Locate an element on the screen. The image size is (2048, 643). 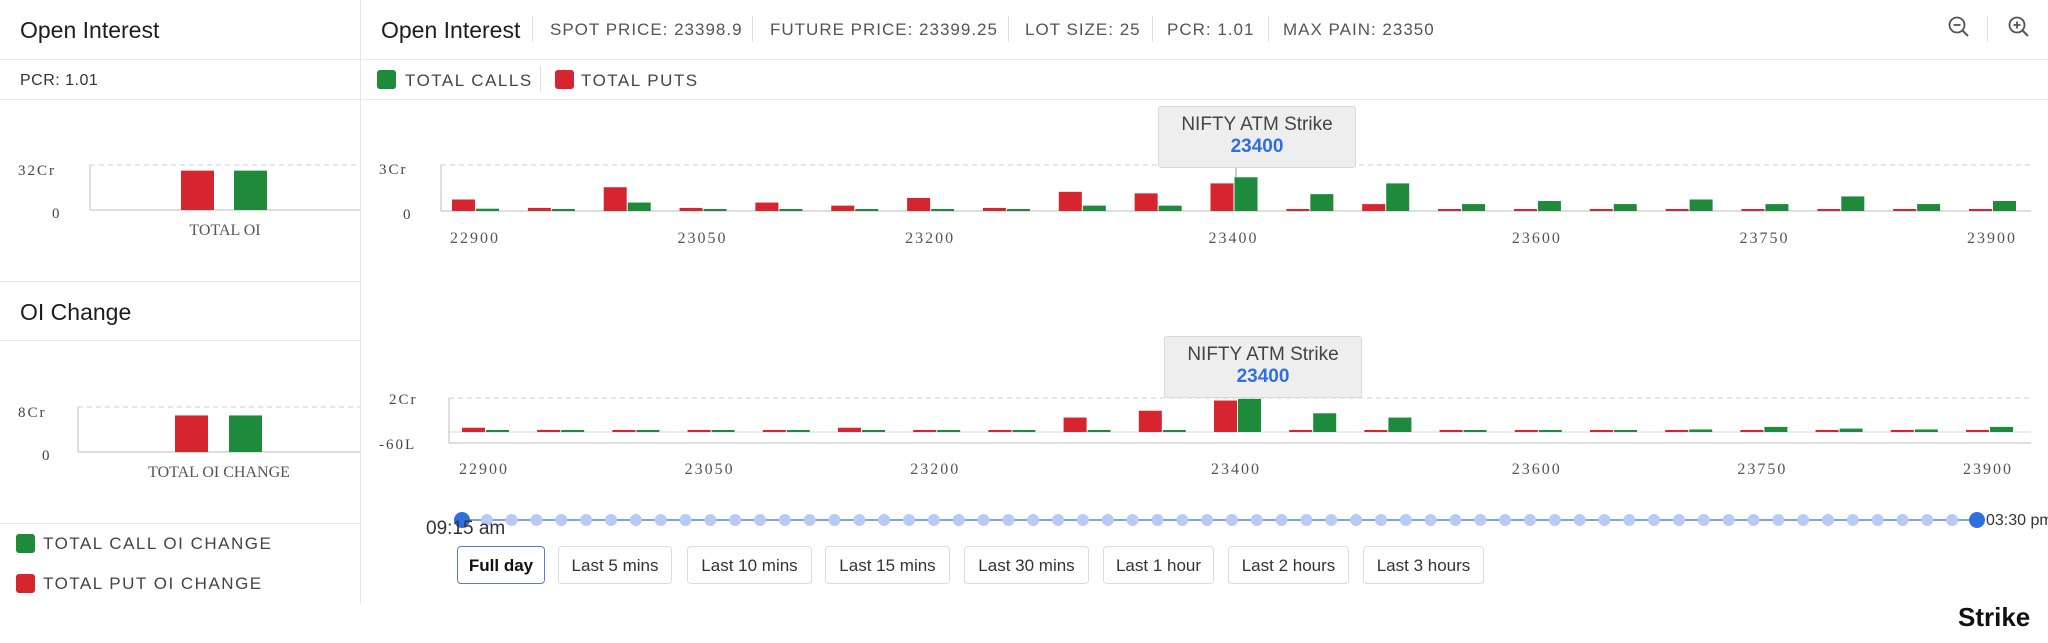
slider-end-handle is located at coordinates (1977, 520).